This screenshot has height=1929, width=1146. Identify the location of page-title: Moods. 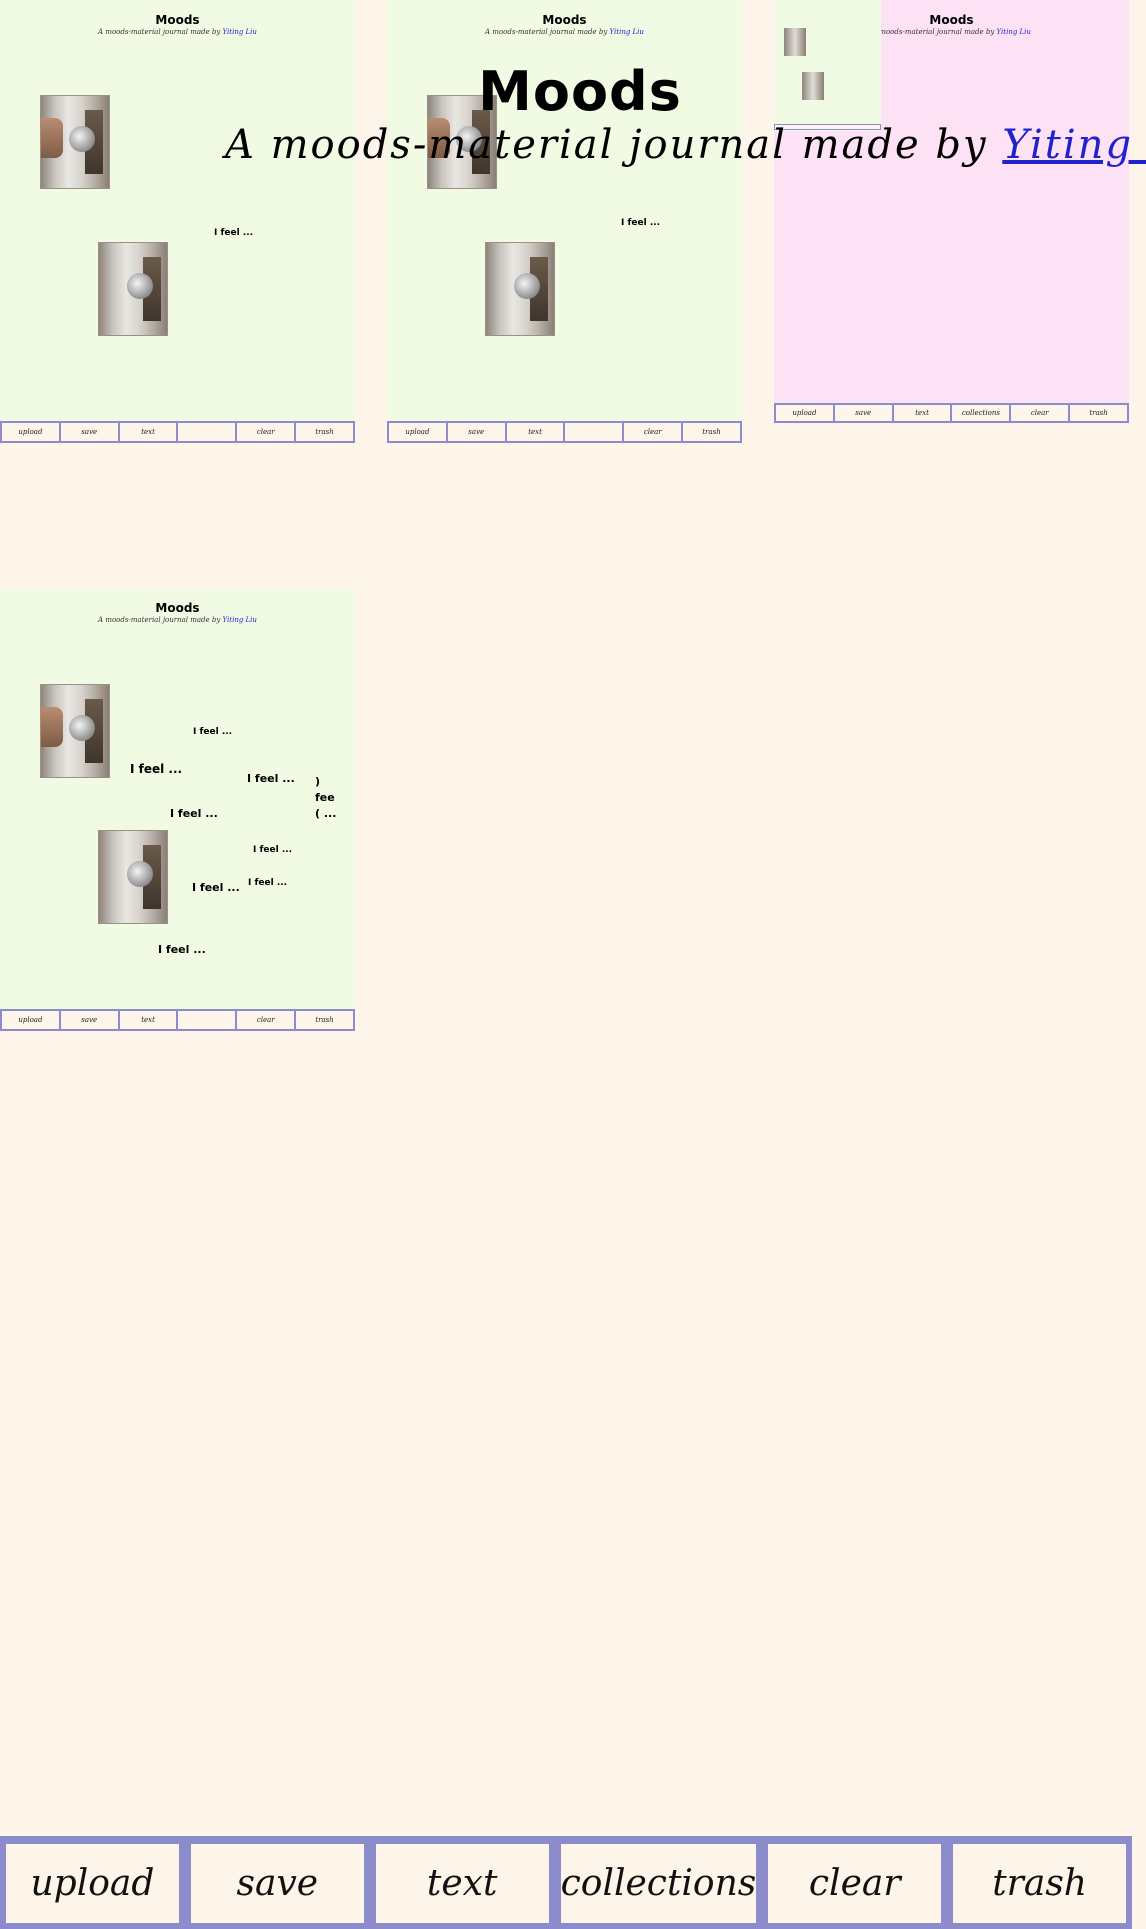
(580, 91).